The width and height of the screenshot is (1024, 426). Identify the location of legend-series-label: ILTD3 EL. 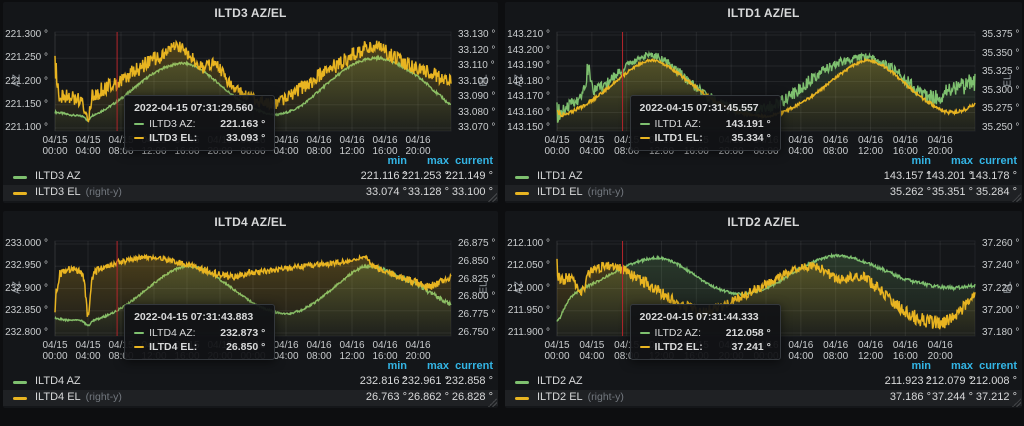
(58, 192).